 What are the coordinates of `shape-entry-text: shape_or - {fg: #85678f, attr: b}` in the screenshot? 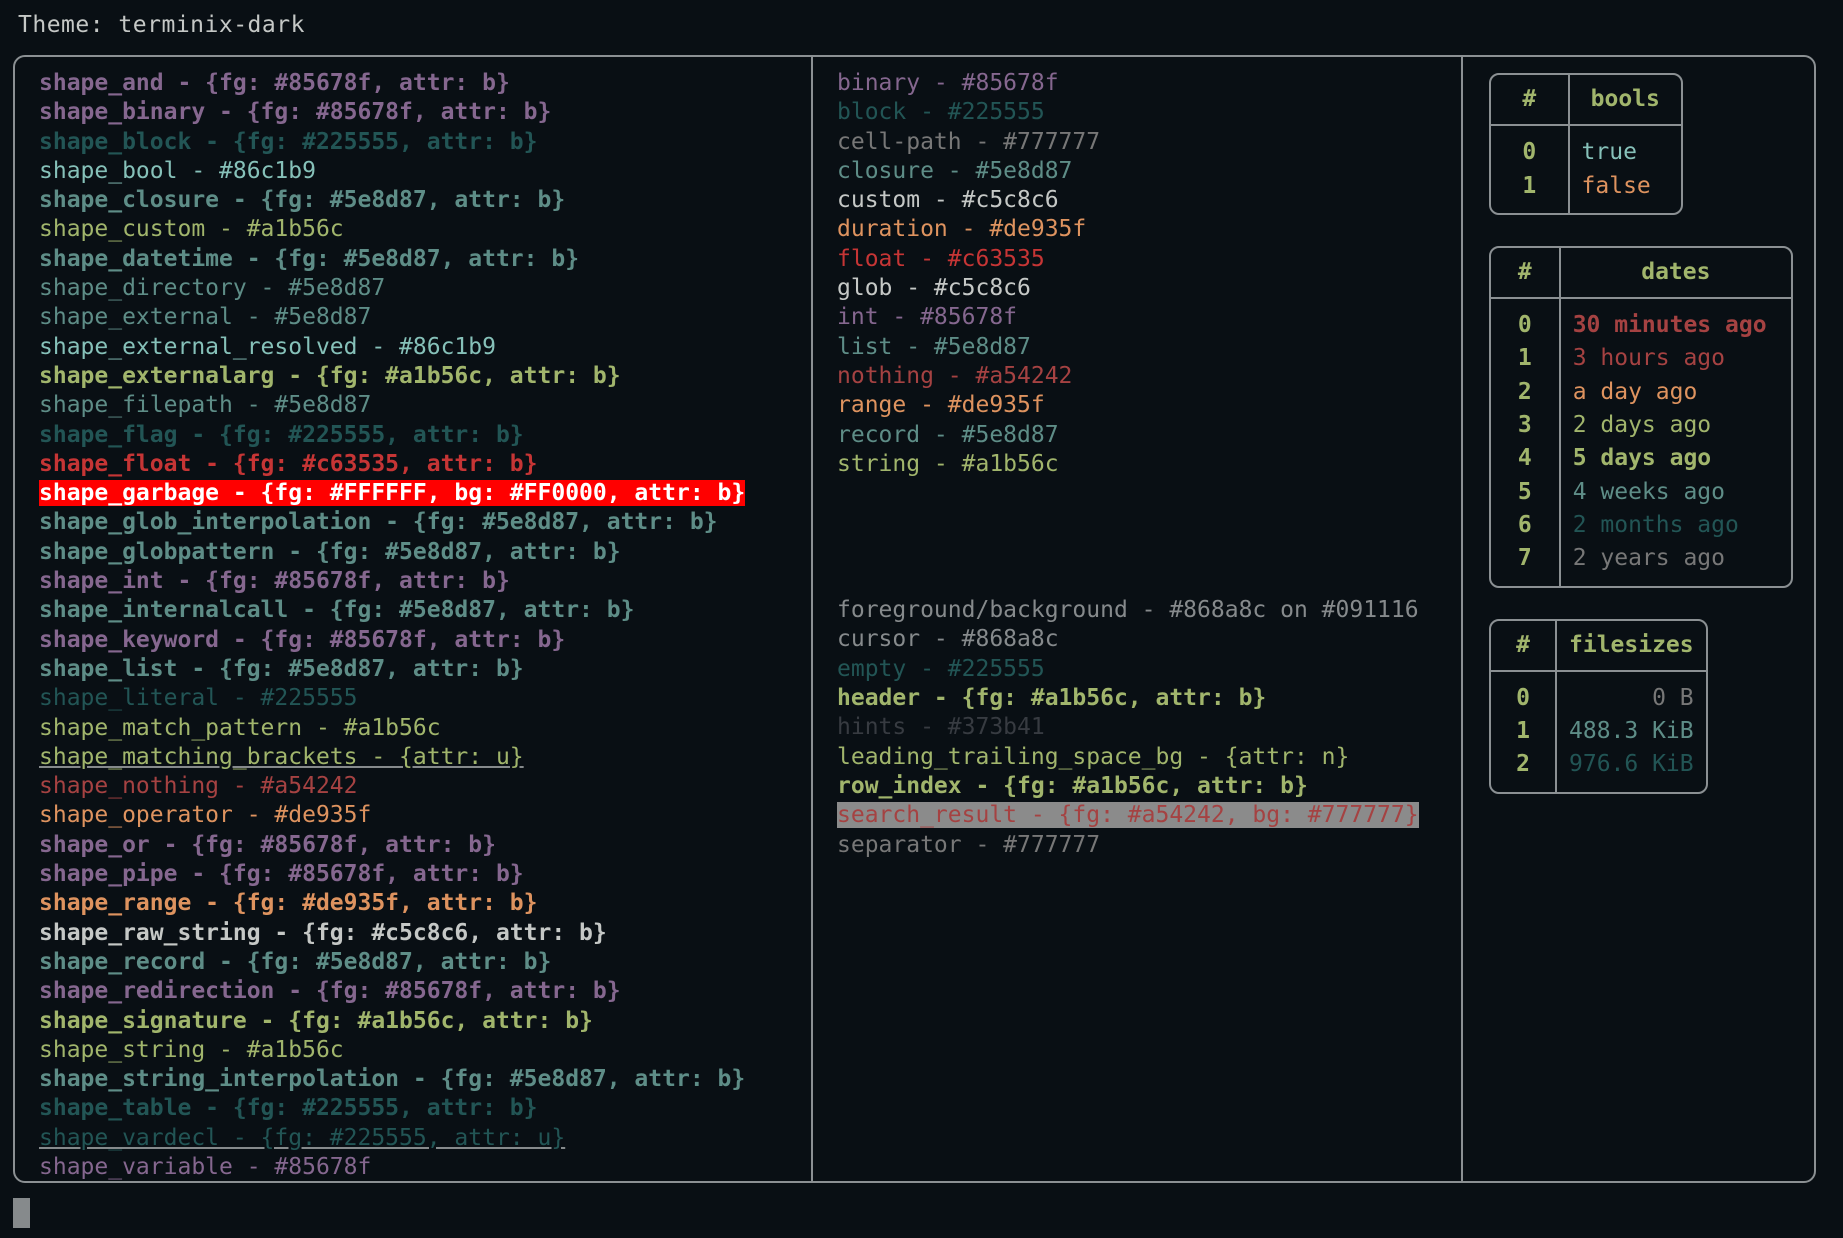 It's located at (267, 844).